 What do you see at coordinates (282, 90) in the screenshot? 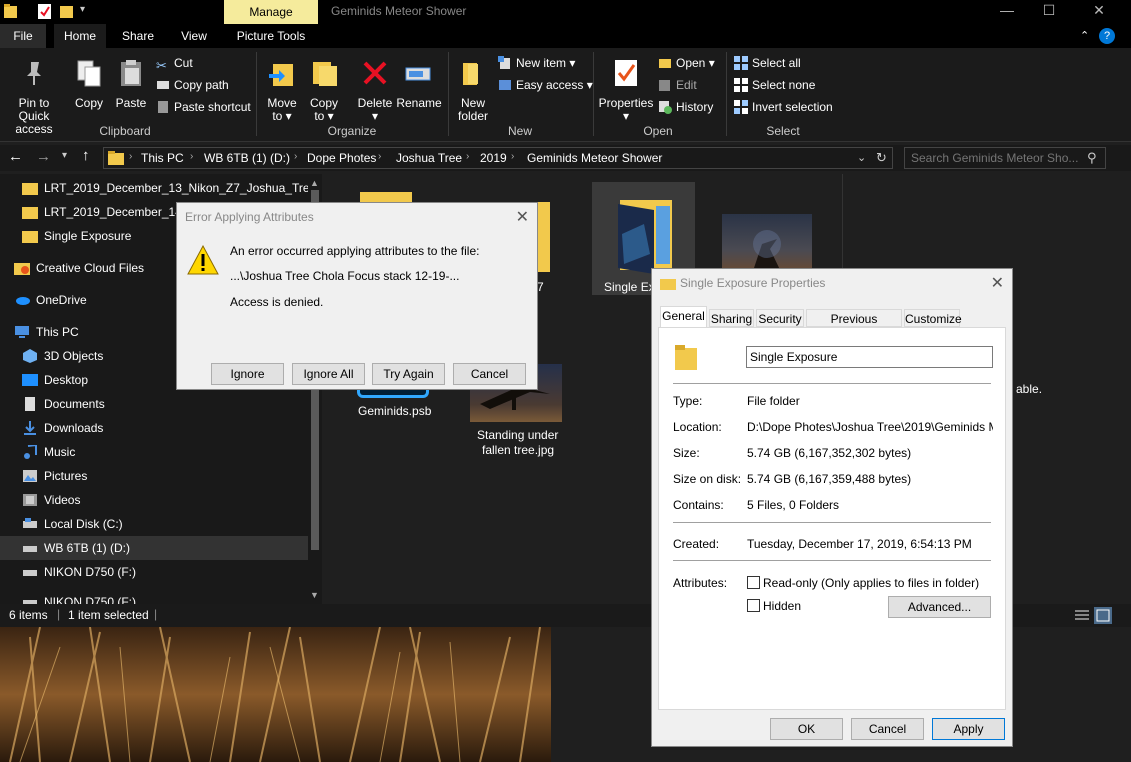
I see `move-to-button: Move to ▾` at bounding box center [282, 90].